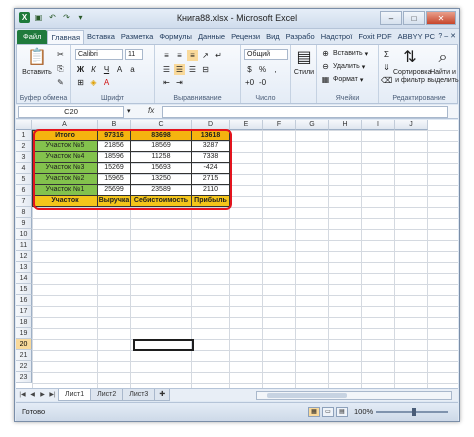  I want to click on borders-icon: ⊞, so click(80, 82).